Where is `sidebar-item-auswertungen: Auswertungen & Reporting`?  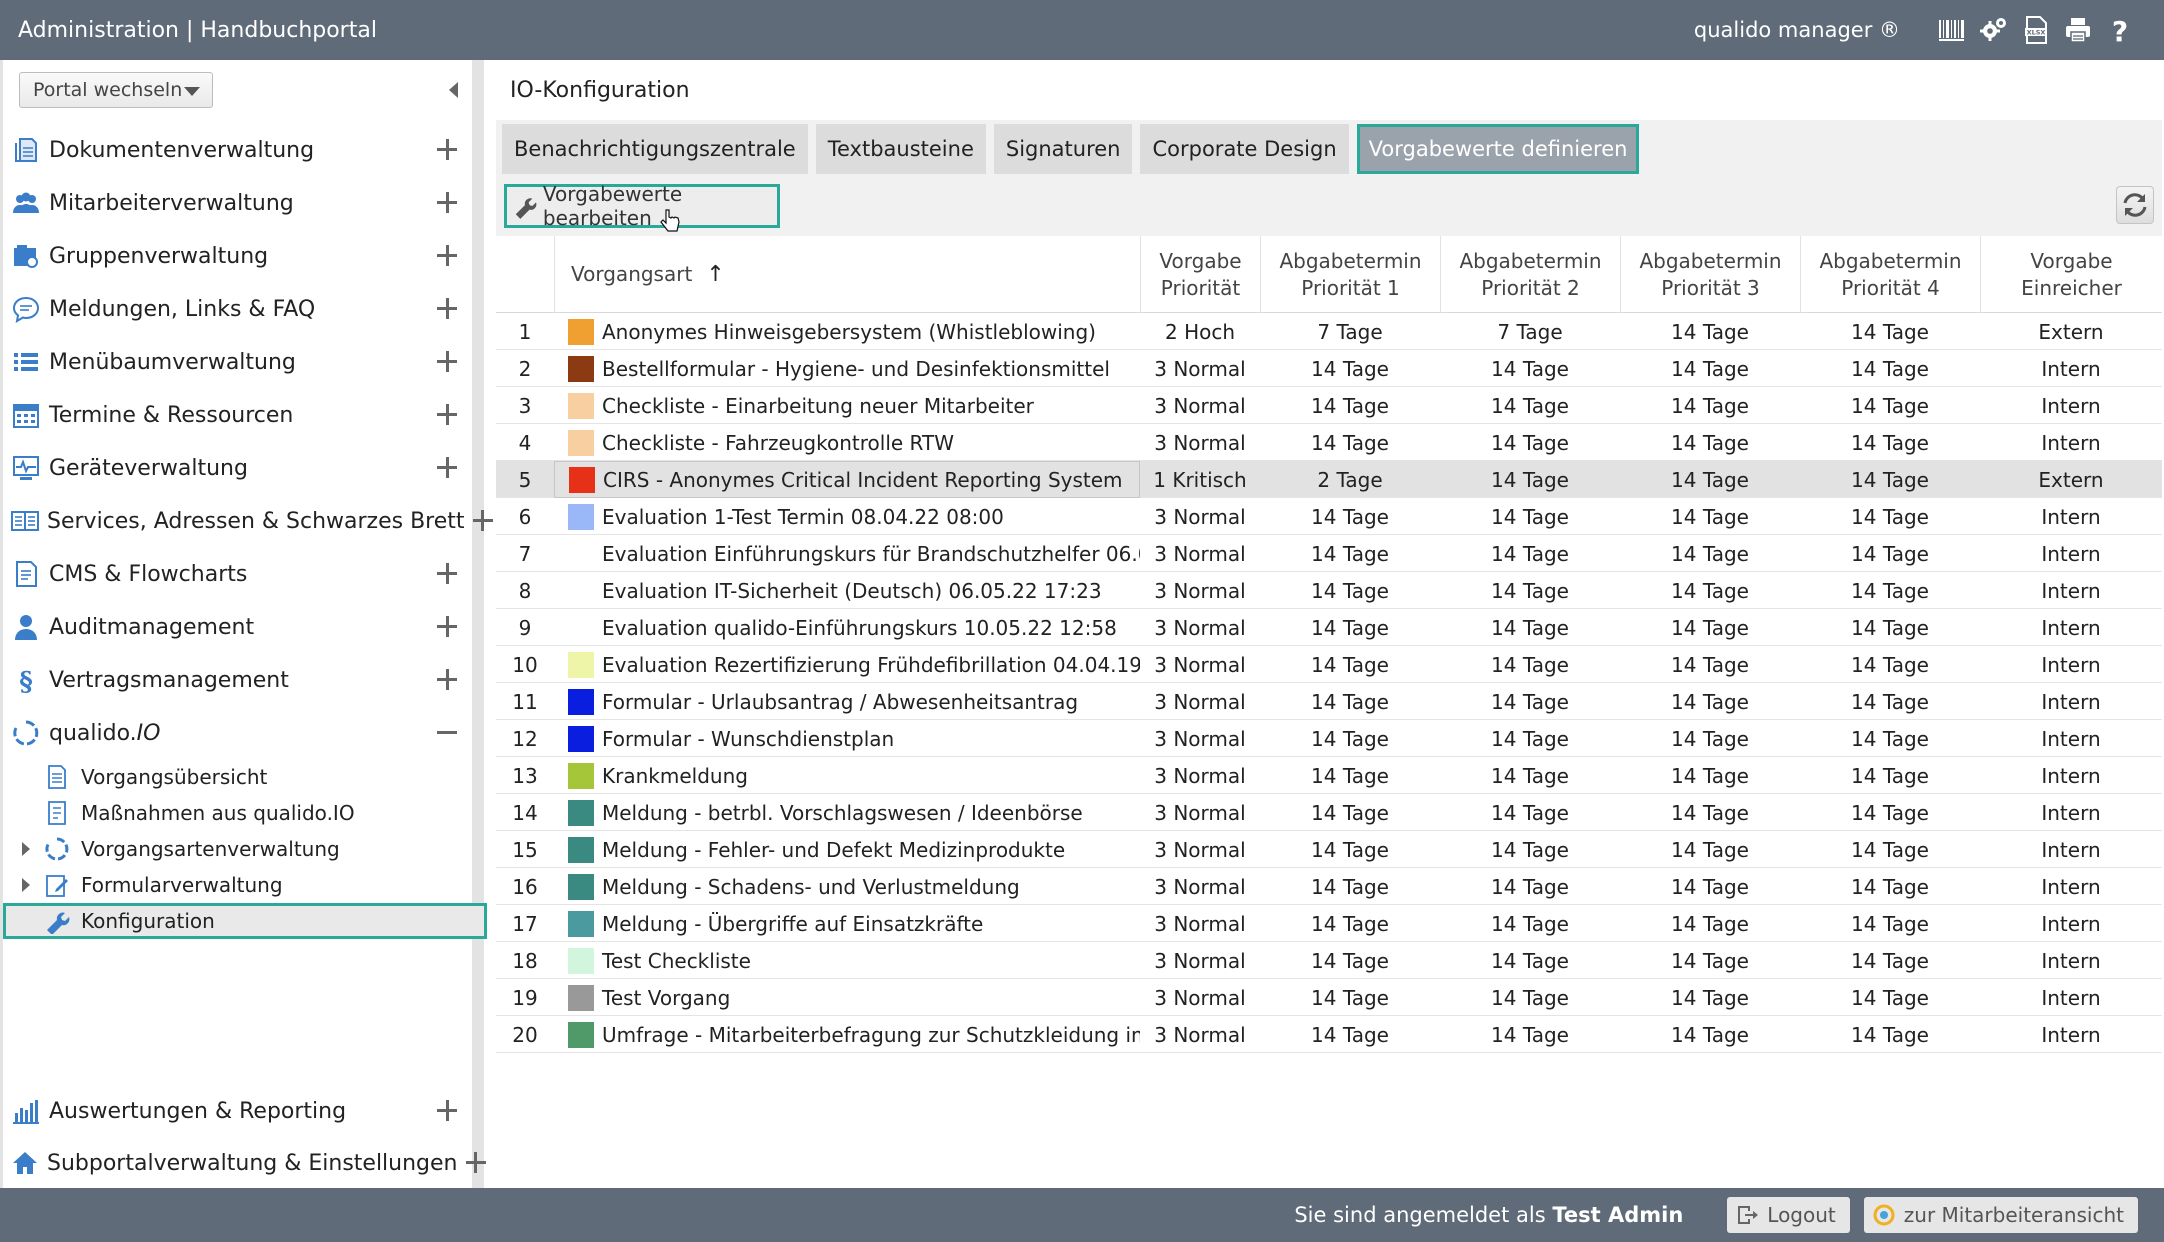 sidebar-item-auswertungen: Auswertungen & Reporting is located at coordinates (243, 1111).